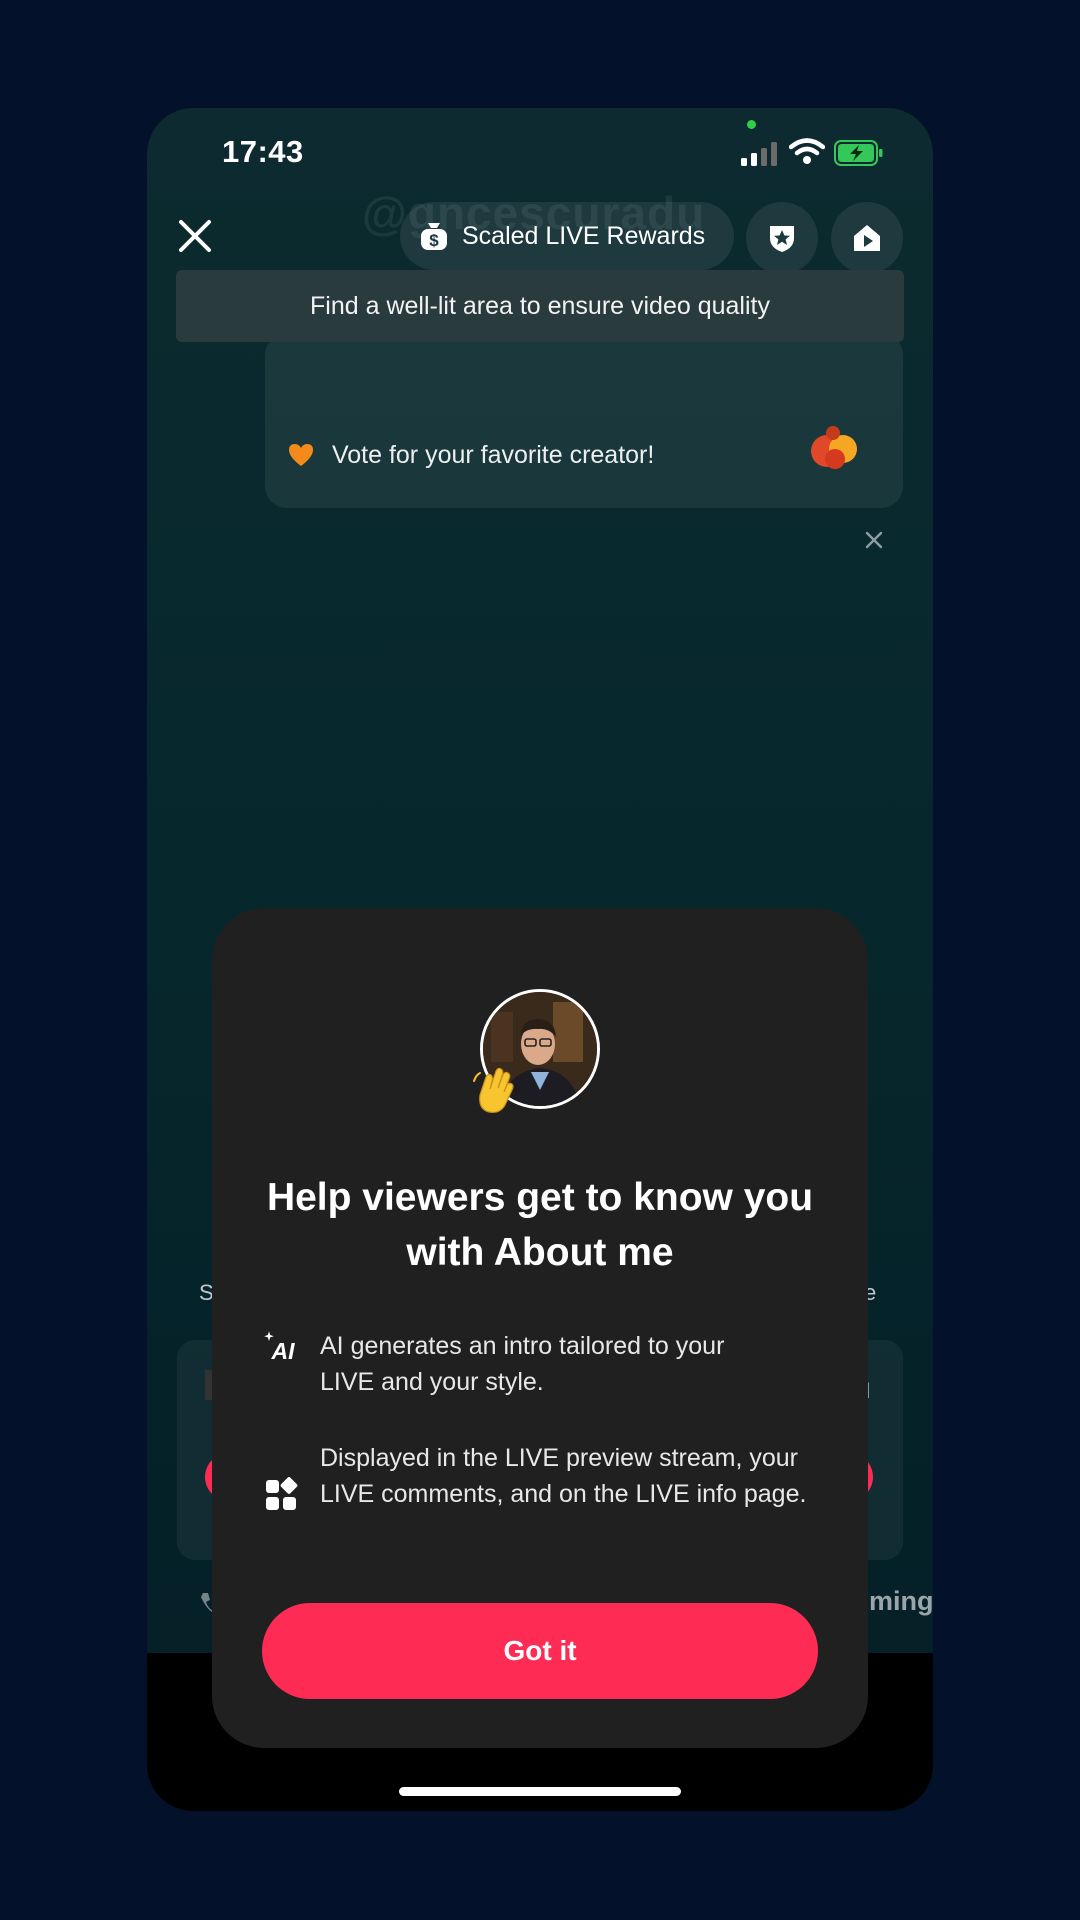  I want to click on background-text-fragment: ming, so click(901, 1601).